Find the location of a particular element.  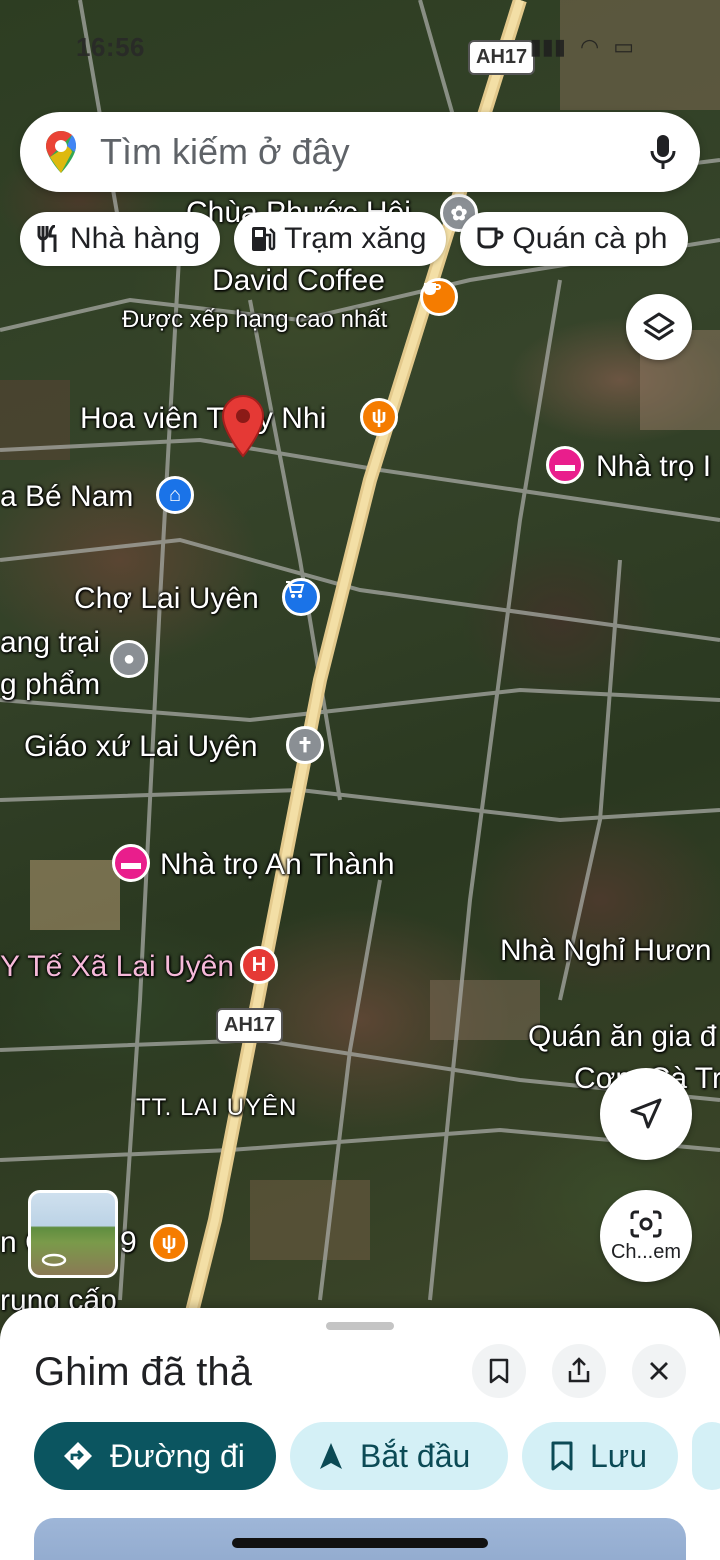

bookmark-icon is located at coordinates (499, 1371).